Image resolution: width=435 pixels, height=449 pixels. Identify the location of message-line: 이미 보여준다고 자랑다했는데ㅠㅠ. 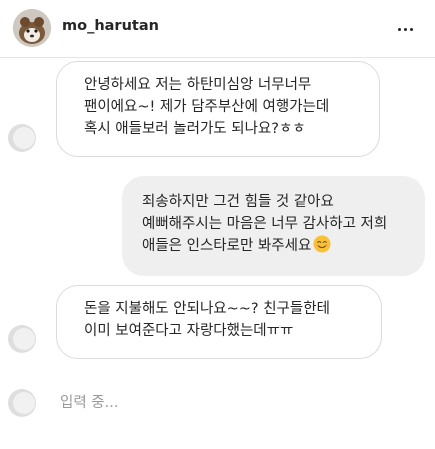
(189, 331).